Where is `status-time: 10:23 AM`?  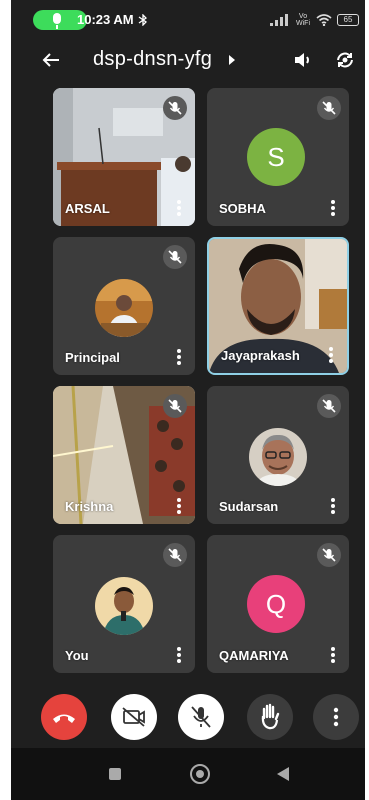
status-time: 10:23 AM is located at coordinates (105, 19).